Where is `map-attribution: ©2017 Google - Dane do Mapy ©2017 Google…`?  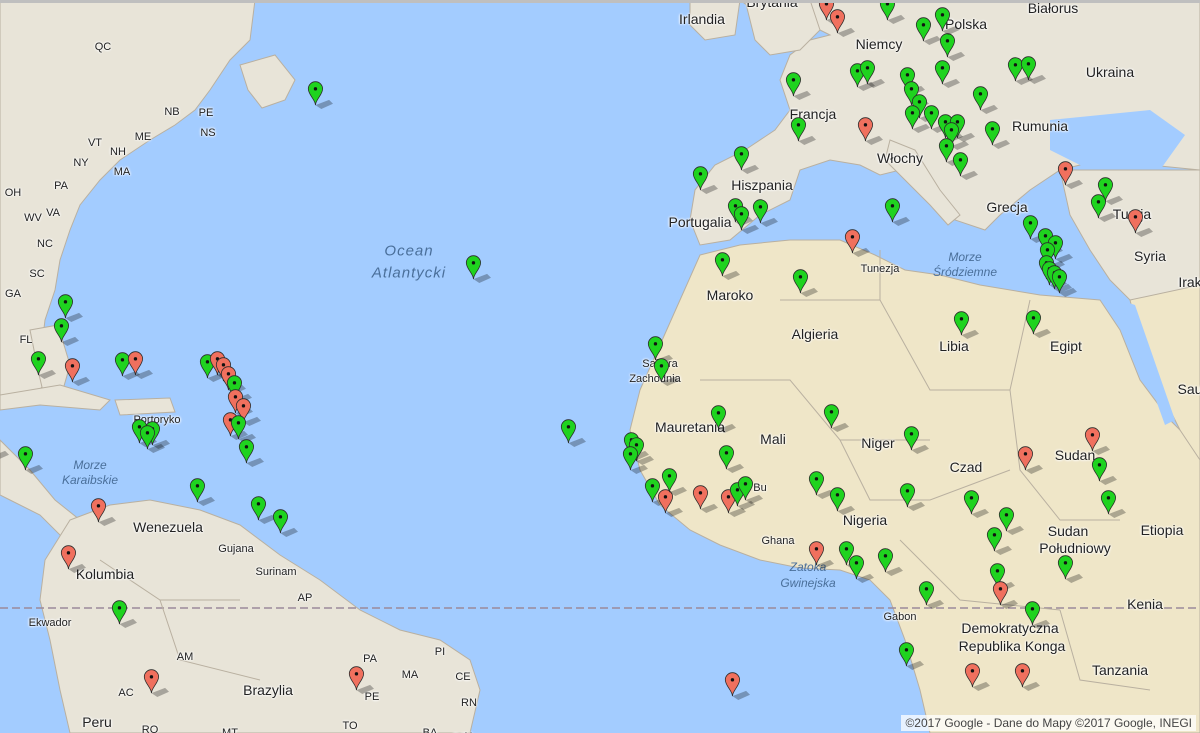 map-attribution: ©2017 Google - Dane do Mapy ©2017 Google… is located at coordinates (1048, 723).